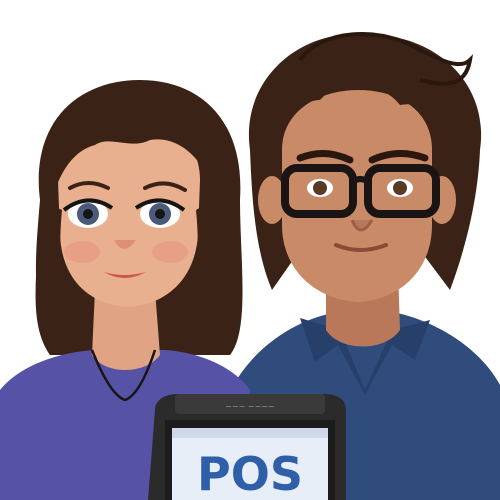 The height and width of the screenshot is (500, 500). Describe the element at coordinates (249, 406) in the screenshot. I see `terminal-brand: ~~~ ~~~~` at that location.